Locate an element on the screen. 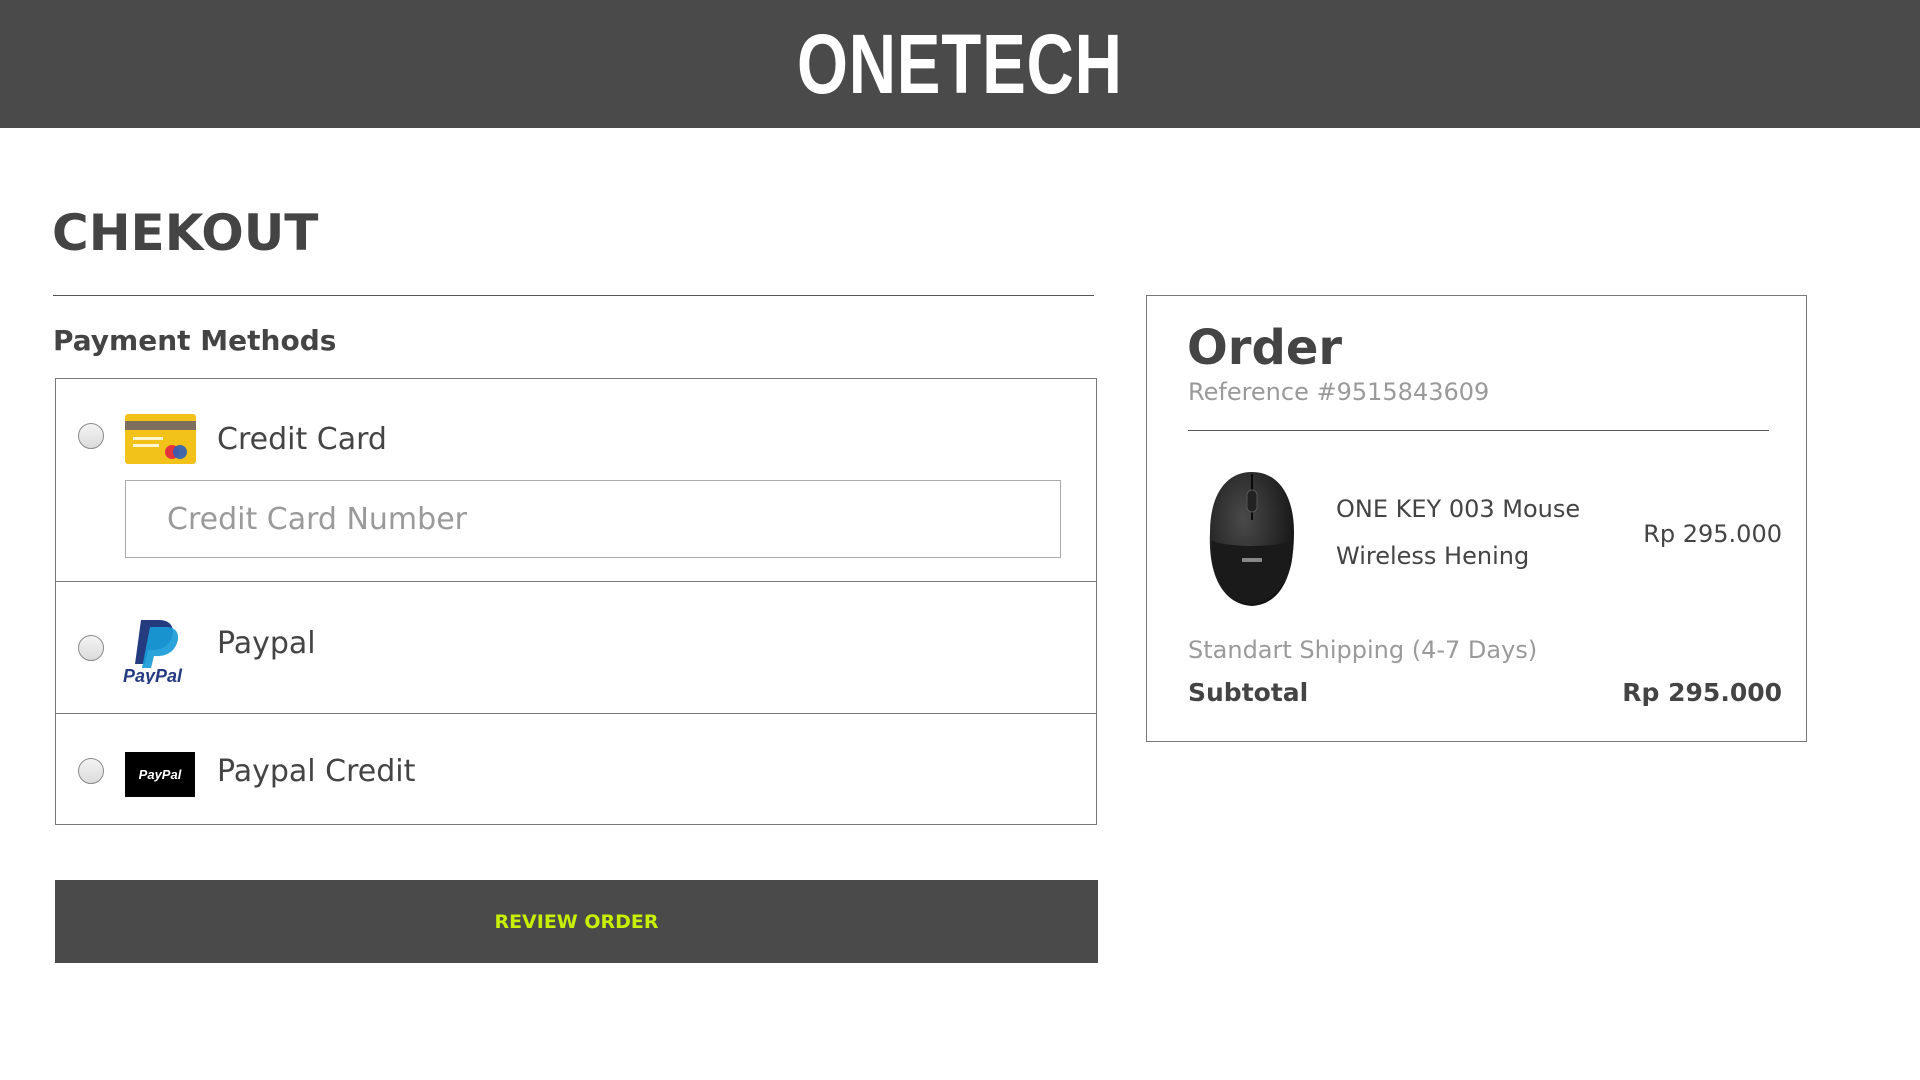 This screenshot has height=1080, width=1920. subtotal-label: Subtotal is located at coordinates (1248, 692).